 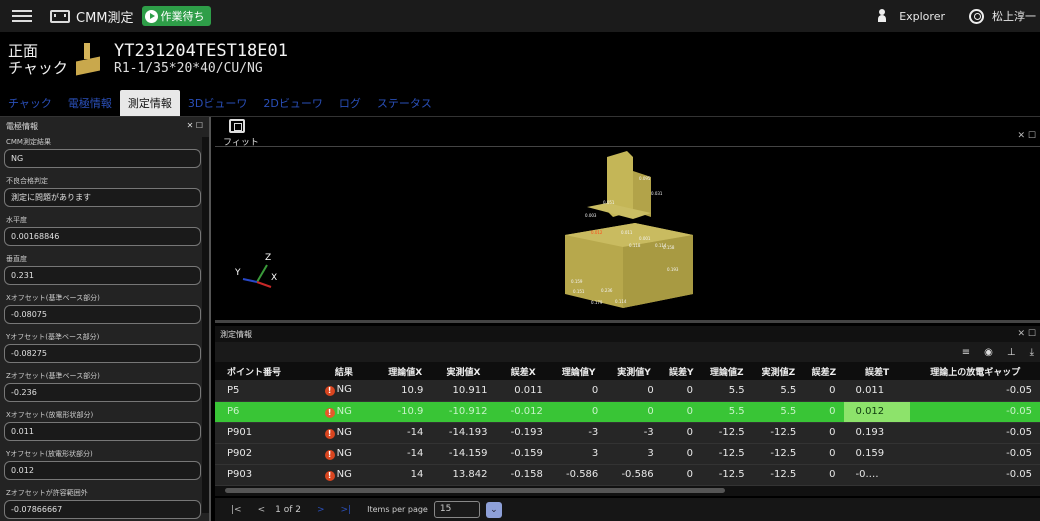 What do you see at coordinates (102, 197) in the screenshot?
I see `defect-judgment-field: 測定に問題があります` at bounding box center [102, 197].